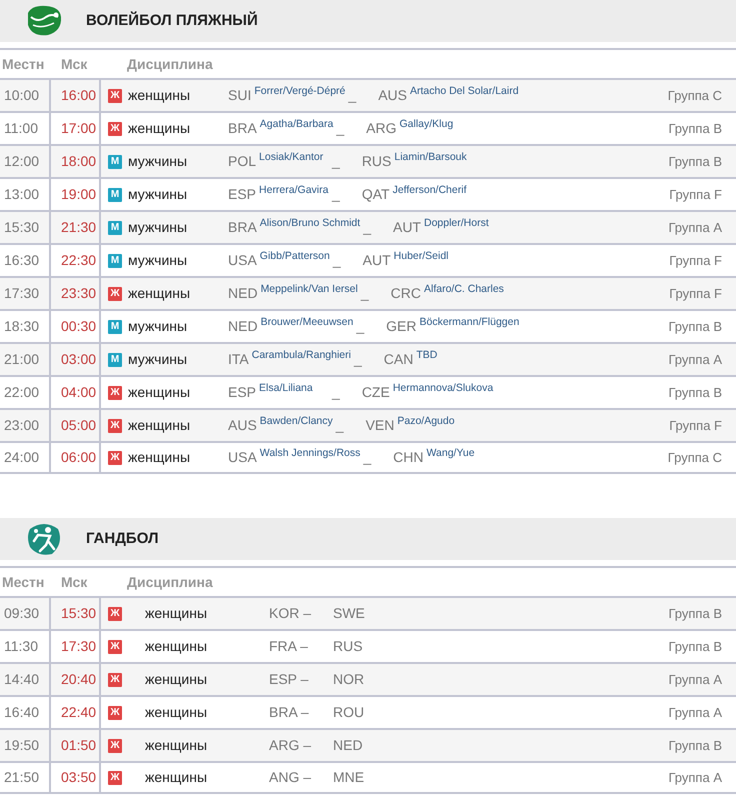 The width and height of the screenshot is (736, 800). What do you see at coordinates (297, 124) in the screenshot?
I see `players: Agatha/Barbara` at bounding box center [297, 124].